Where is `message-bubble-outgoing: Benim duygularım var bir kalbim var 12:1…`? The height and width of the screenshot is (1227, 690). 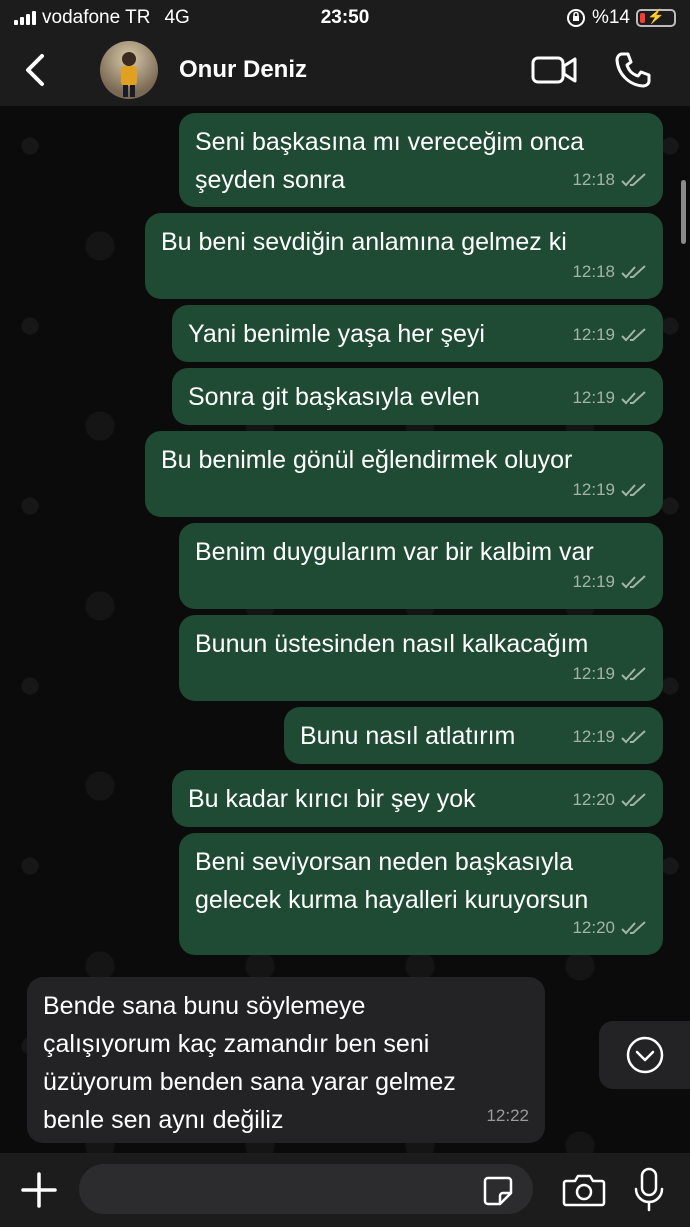
message-bubble-outgoing: Benim duygularım var bir kalbim var 12:1… is located at coordinates (421, 566).